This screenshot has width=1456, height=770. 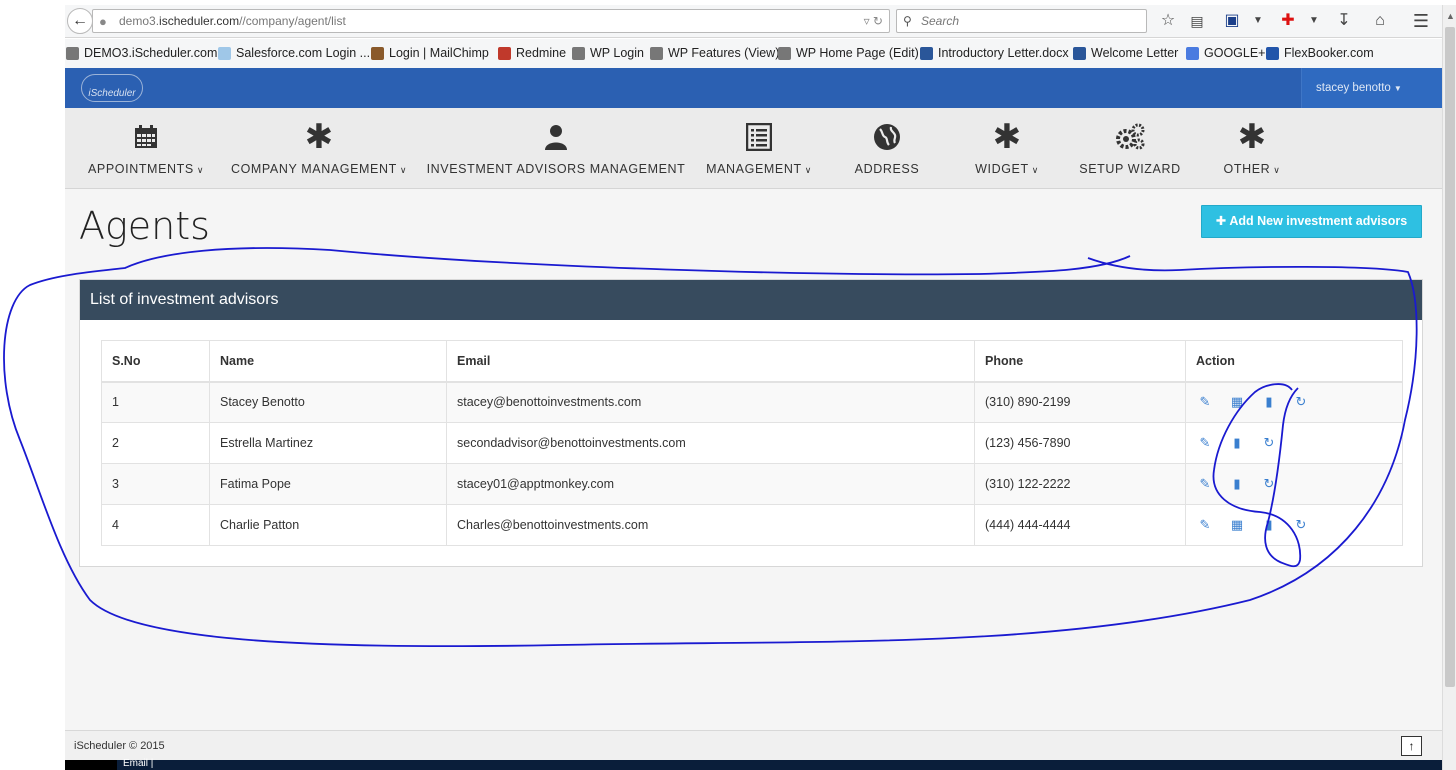 What do you see at coordinates (848, 53) in the screenshot?
I see `bookmark-6: WP Home Page (Edit)` at bounding box center [848, 53].